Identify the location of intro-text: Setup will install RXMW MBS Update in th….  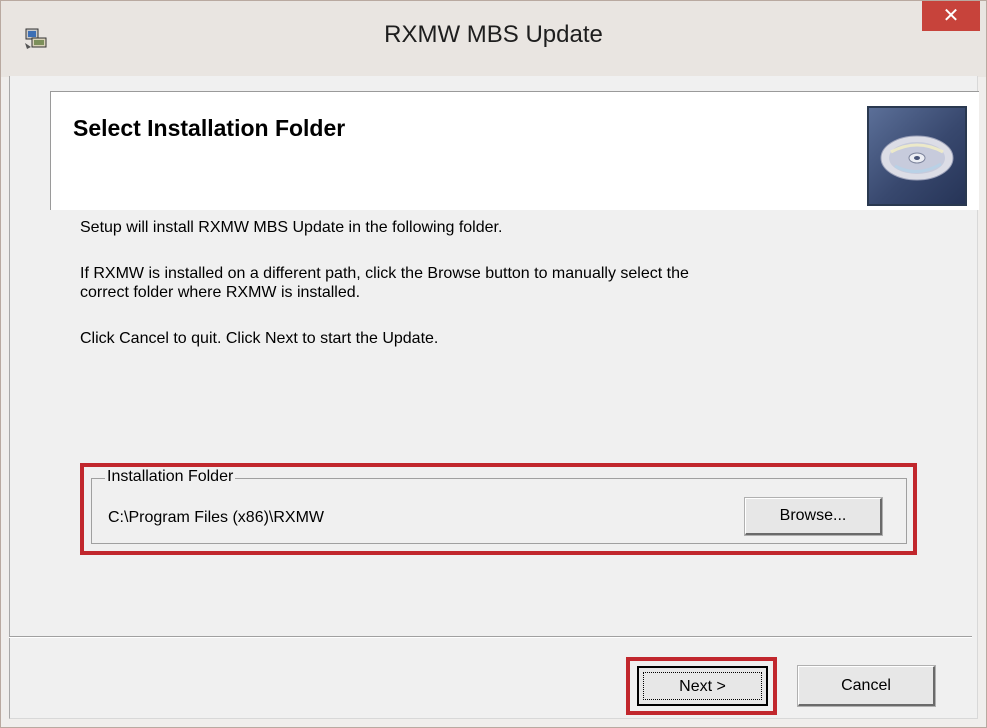
(291, 227).